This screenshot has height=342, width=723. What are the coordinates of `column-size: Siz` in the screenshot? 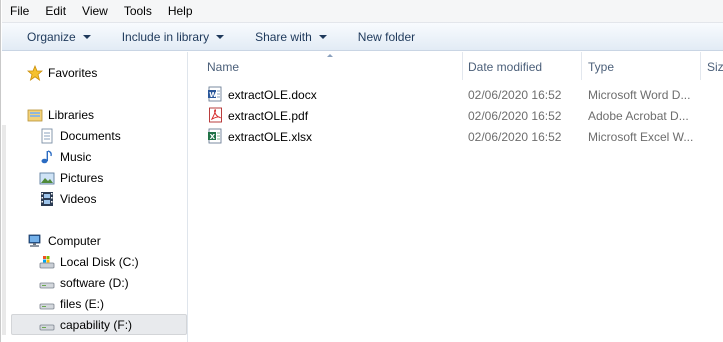 It's located at (715, 67).